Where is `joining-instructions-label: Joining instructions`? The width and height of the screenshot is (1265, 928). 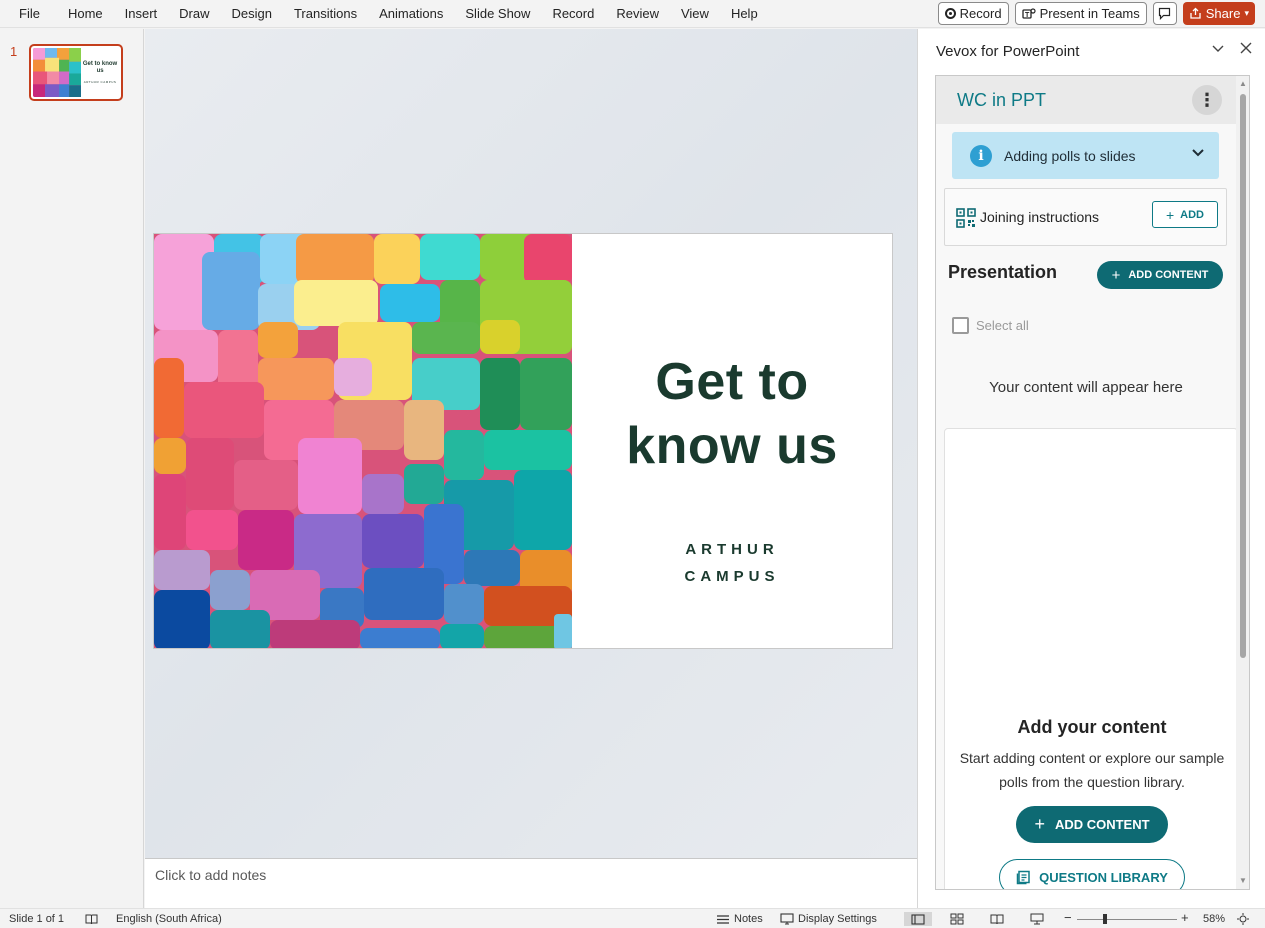
joining-instructions-label: Joining instructions is located at coordinates (1040, 217).